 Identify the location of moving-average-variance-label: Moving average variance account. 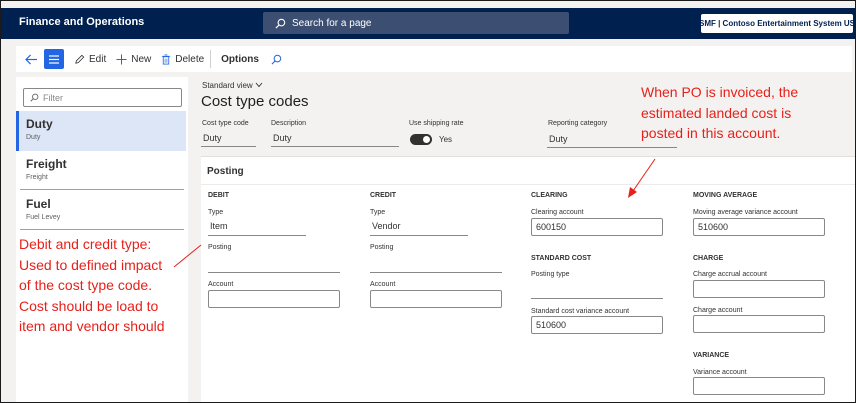
(745, 212).